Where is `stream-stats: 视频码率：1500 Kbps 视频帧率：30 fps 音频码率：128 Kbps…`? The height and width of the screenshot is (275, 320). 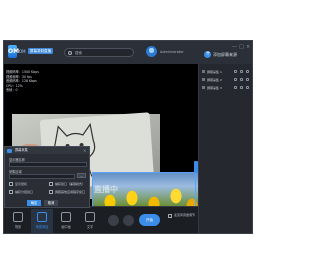
stream-stats: 视频码率：1500 Kbps 视频帧率：30 fps 音频码率：128 Kbps… is located at coordinates (22, 81).